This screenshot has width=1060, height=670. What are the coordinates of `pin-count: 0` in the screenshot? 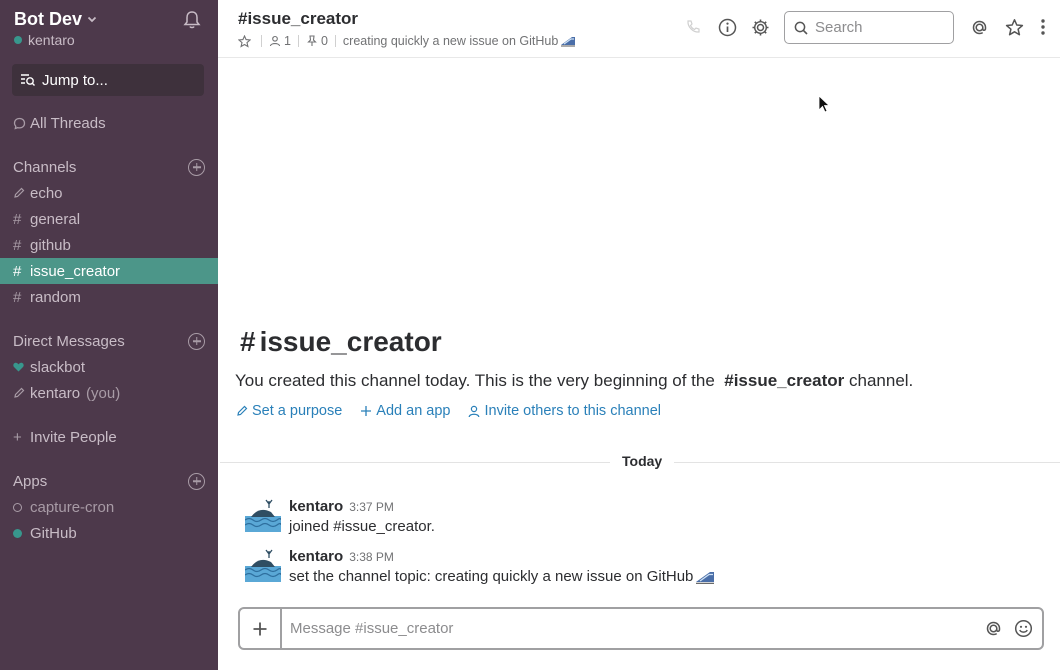 It's located at (324, 41).